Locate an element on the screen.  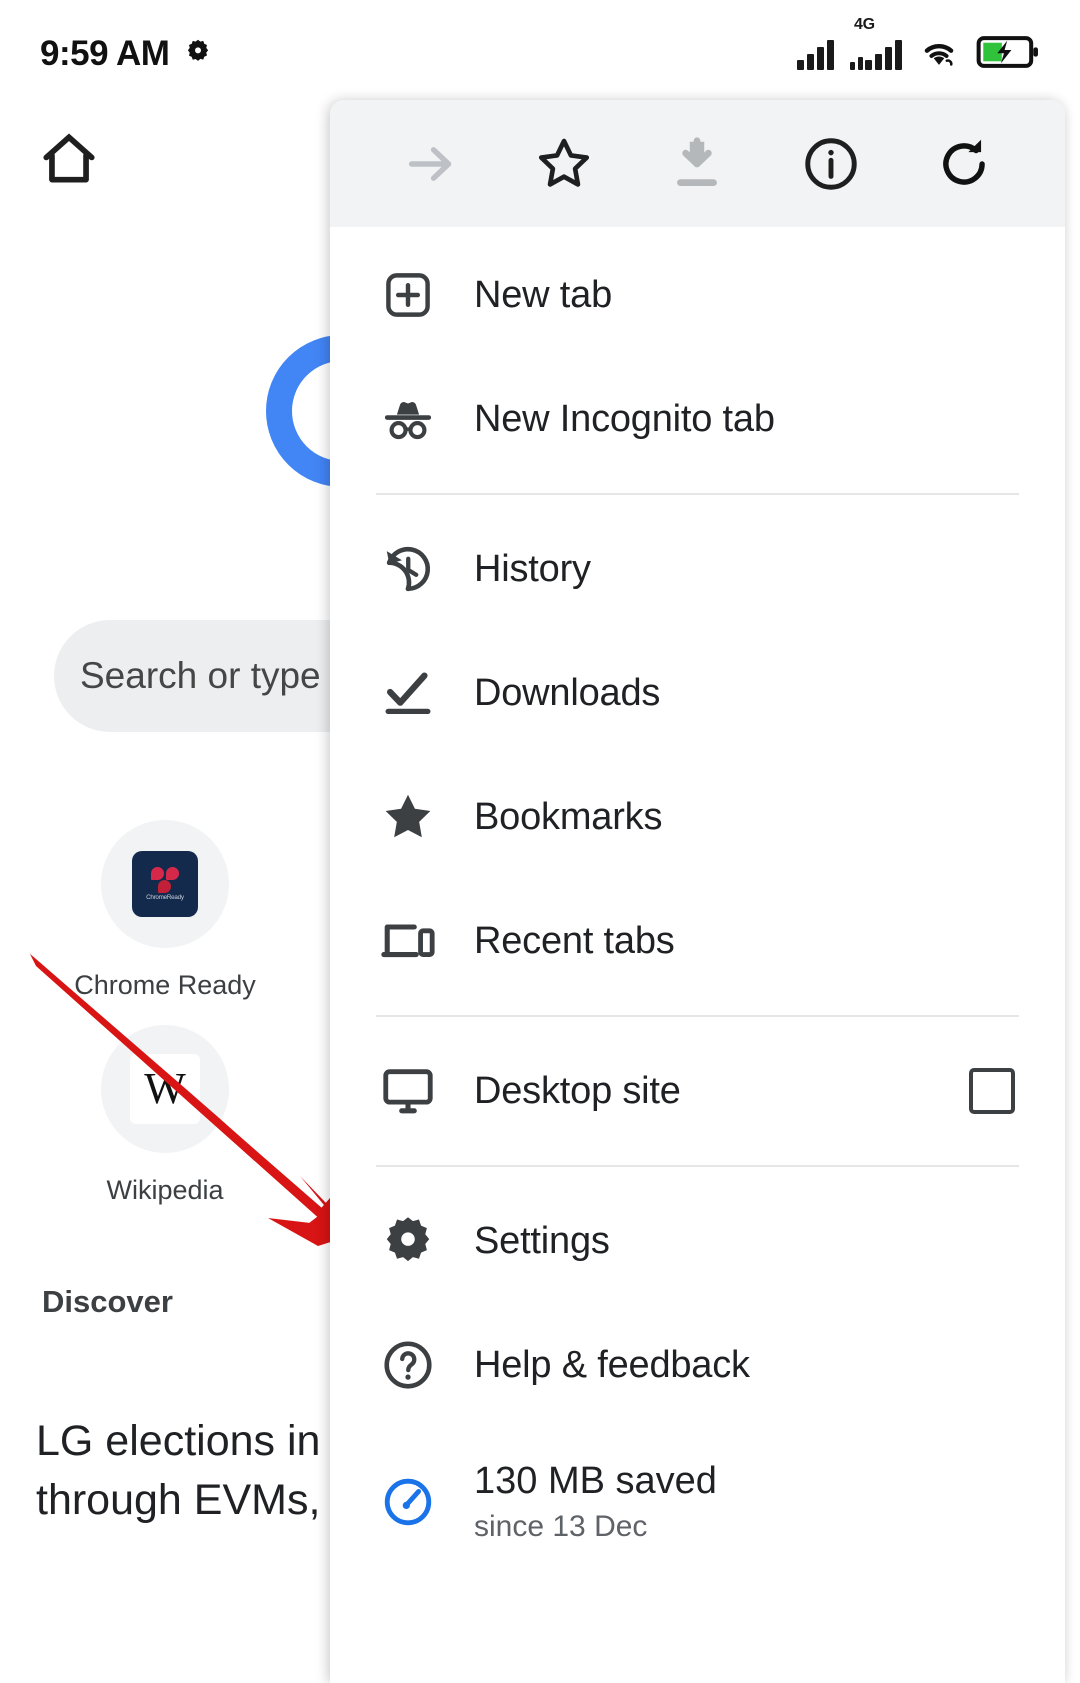
download-icon is located at coordinates (697, 164).